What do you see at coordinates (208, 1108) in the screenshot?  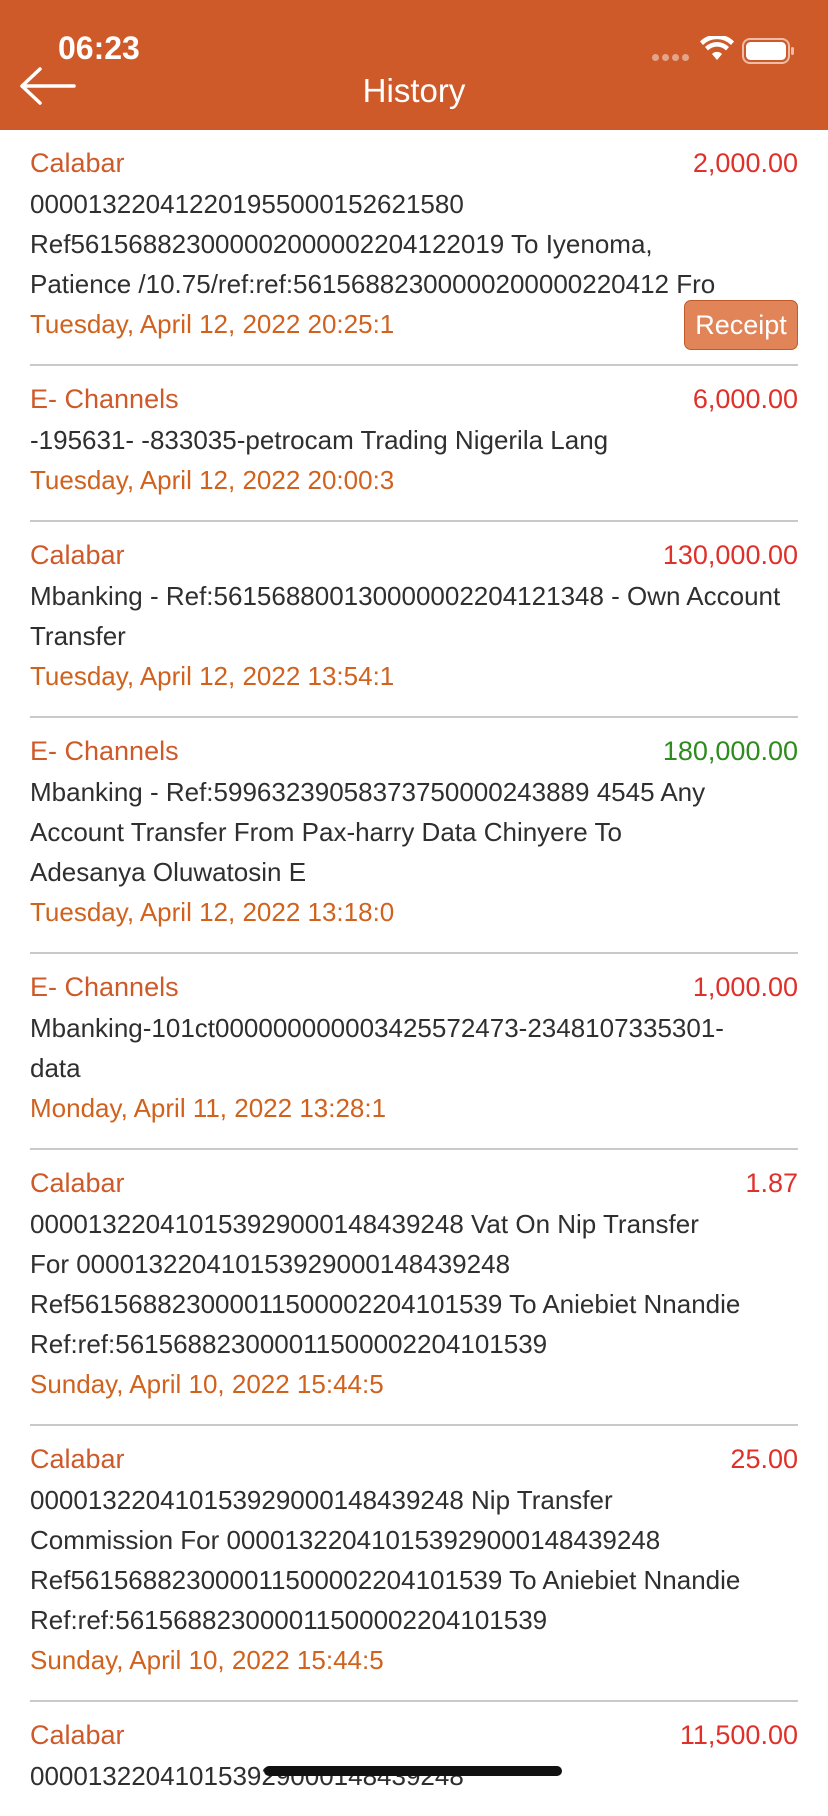 I see `transaction-date: Monday, April 11, 2022 13:28:1` at bounding box center [208, 1108].